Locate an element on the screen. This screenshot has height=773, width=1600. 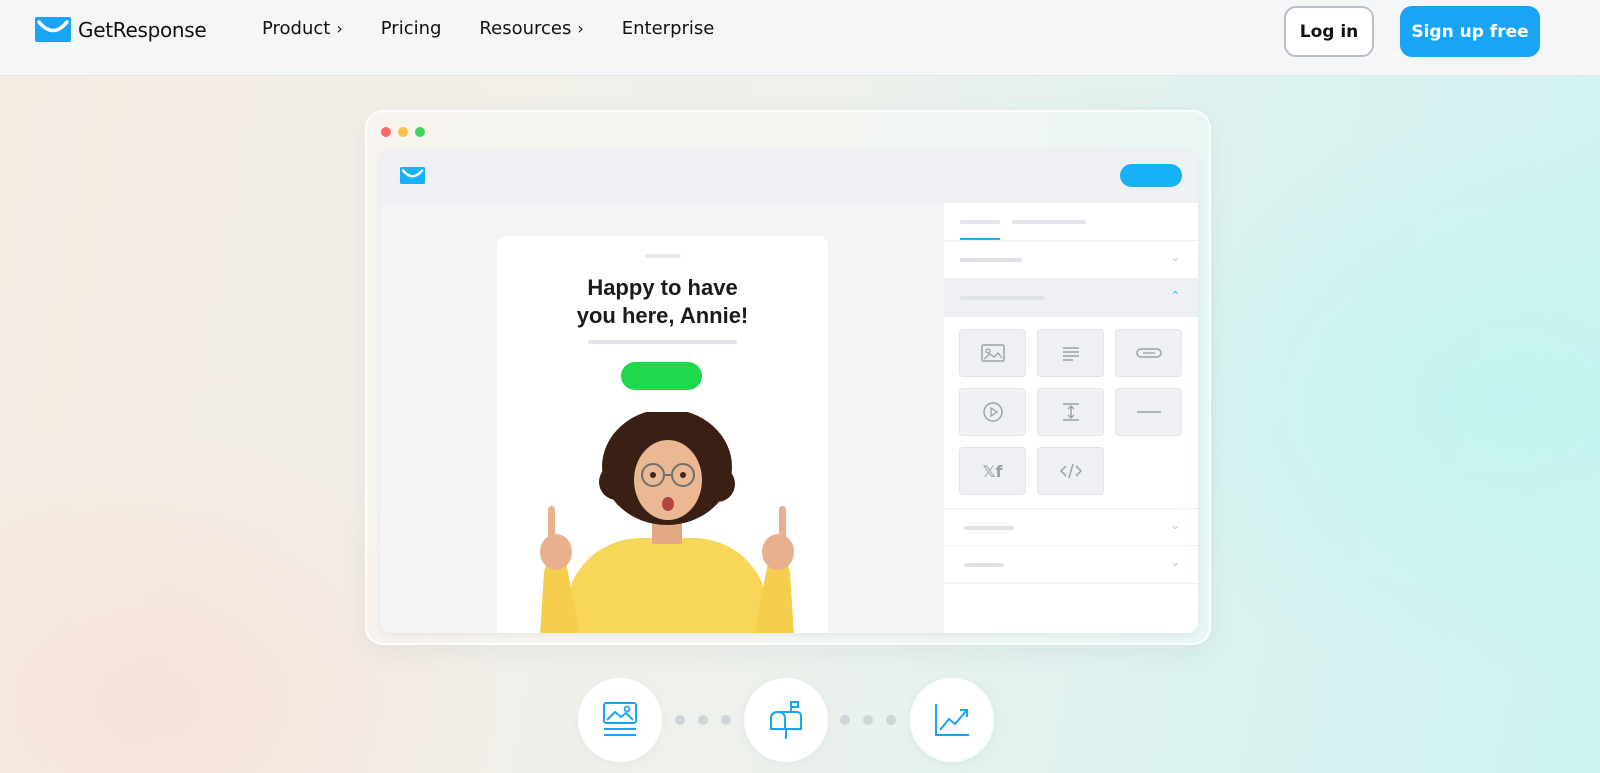
panel-tabs is located at coordinates (1071, 222).